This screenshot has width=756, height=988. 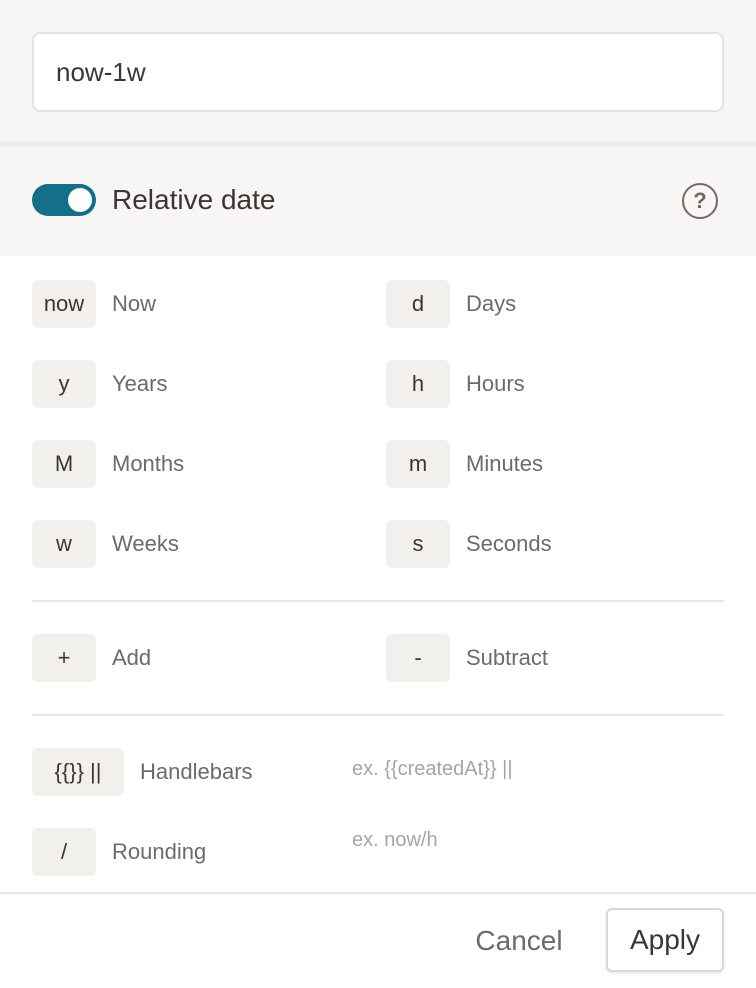 I want to click on relative-date-label: Relative date, so click(x=194, y=199).